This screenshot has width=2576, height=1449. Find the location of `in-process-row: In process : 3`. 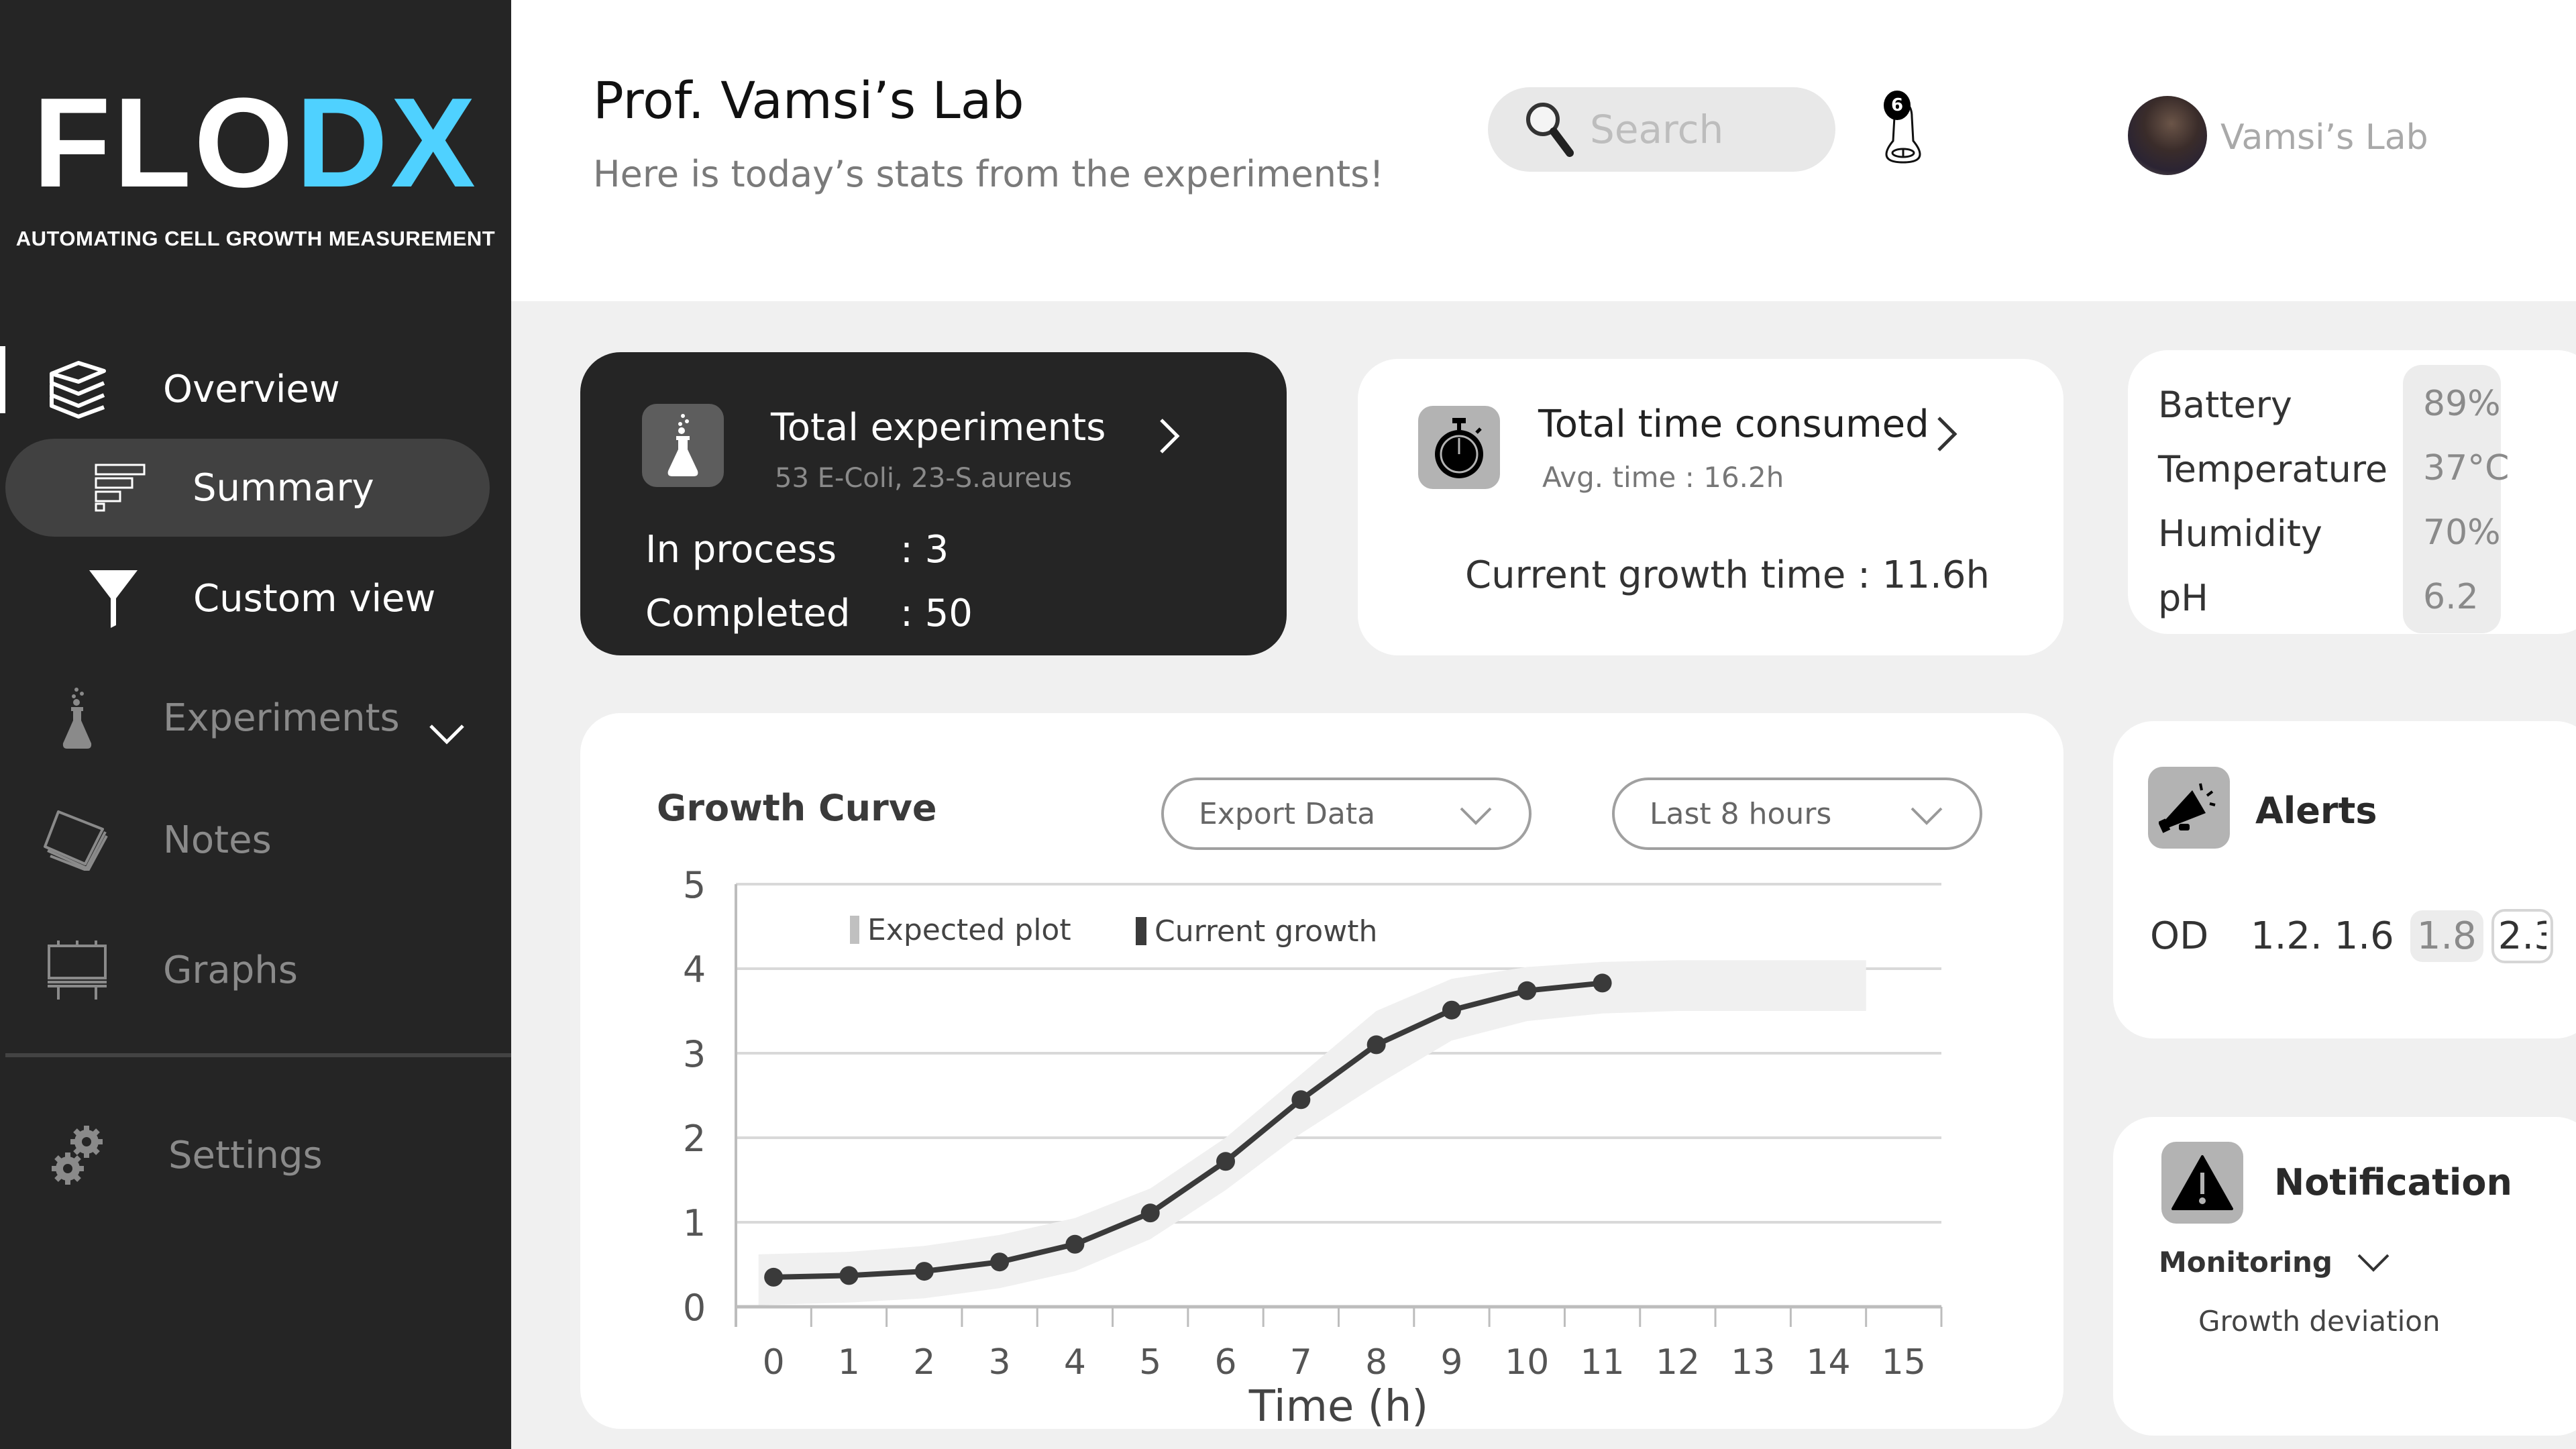

in-process-row: In process : 3 is located at coordinates (797, 550).